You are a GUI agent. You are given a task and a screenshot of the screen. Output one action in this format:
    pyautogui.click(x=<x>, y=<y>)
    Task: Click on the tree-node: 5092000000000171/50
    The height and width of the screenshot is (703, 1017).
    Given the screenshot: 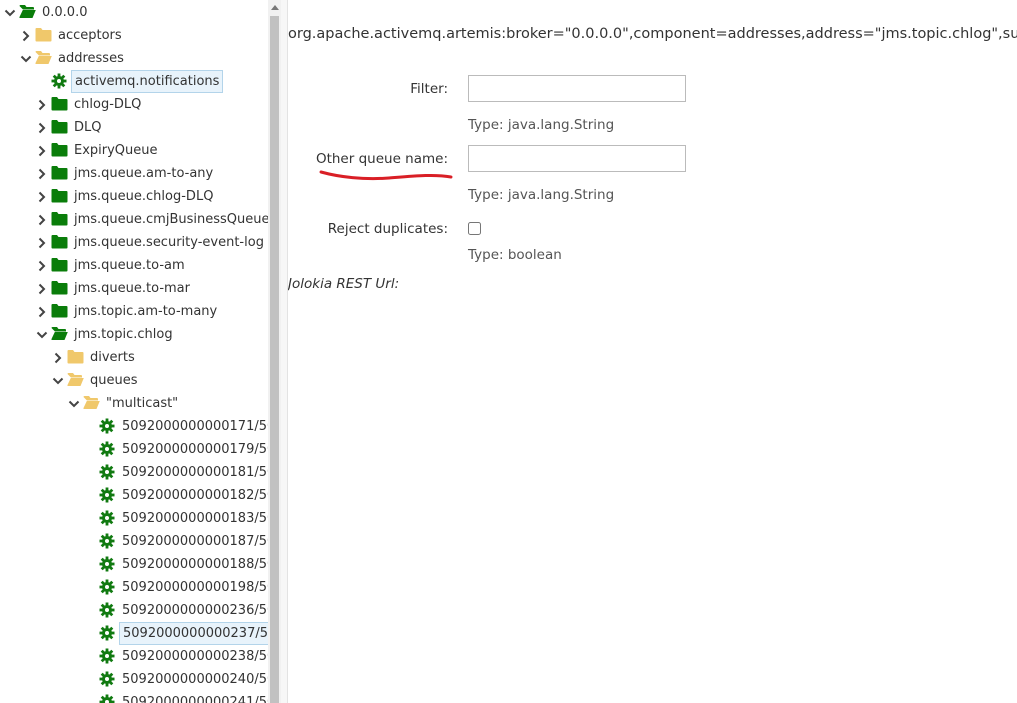 What is the action you would take?
    pyautogui.click(x=134, y=426)
    